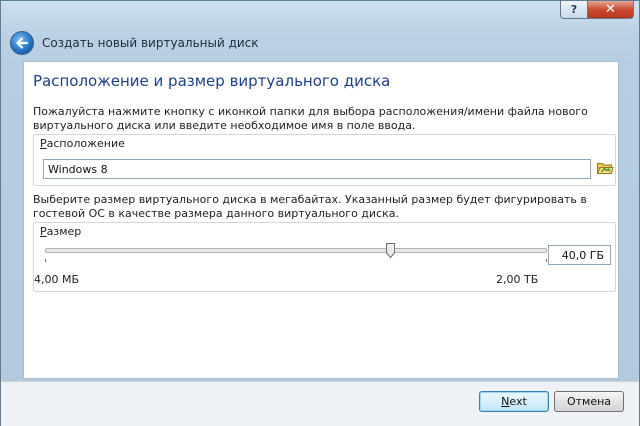 Image resolution: width=640 pixels, height=426 pixels. I want to click on size-slider-thumb, so click(390, 251).